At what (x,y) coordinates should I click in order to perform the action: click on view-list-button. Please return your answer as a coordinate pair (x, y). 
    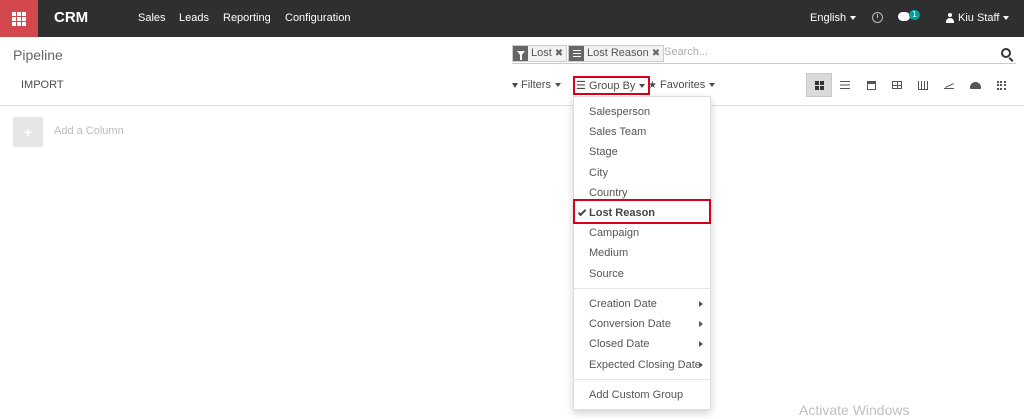
    Looking at the image, I should click on (845, 85).